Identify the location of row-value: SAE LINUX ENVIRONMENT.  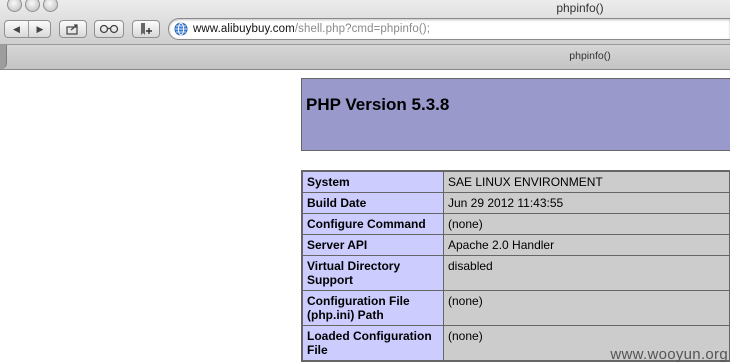
(586, 182).